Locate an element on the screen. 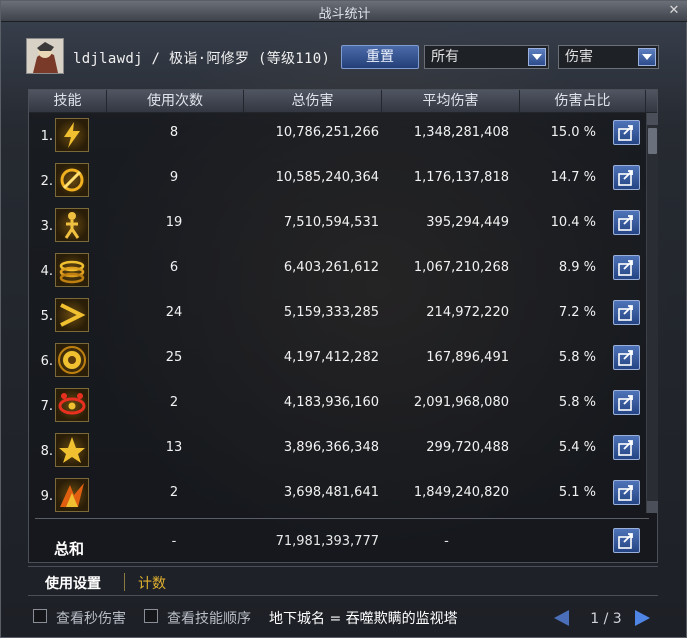 This screenshot has height=638, width=687. table-row: 5. 24 5,159,333,285 214,972,220 7.2 % is located at coordinates (335, 315).